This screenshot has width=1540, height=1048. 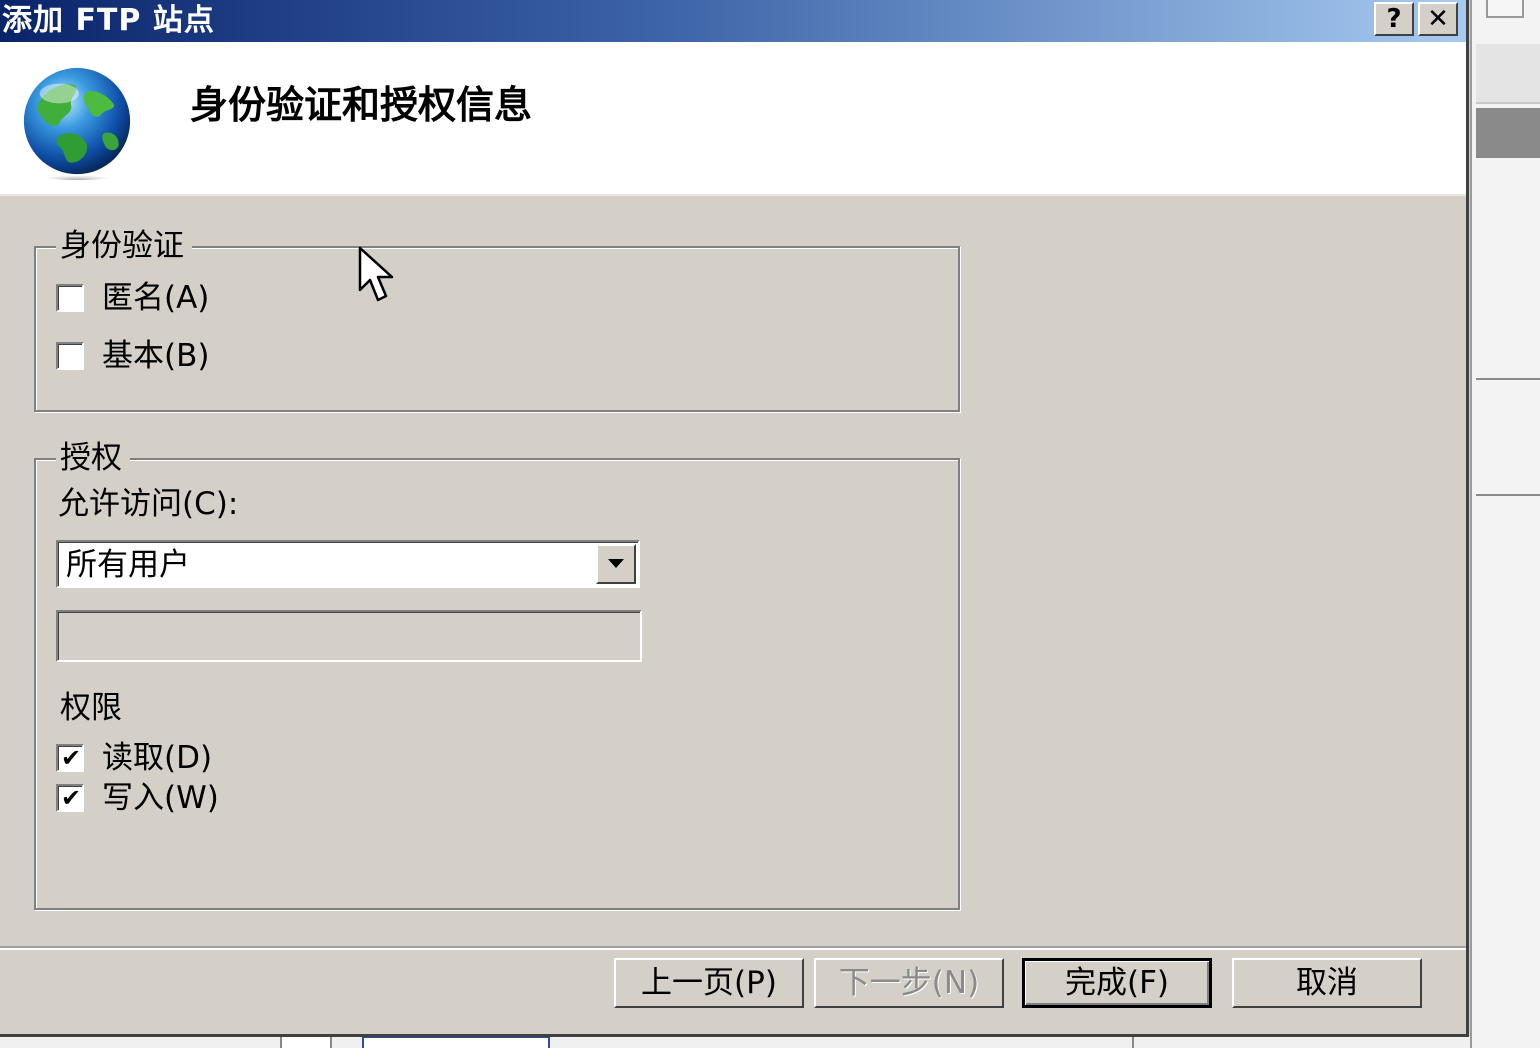 I want to click on background-window-icon, so click(x=1505, y=9).